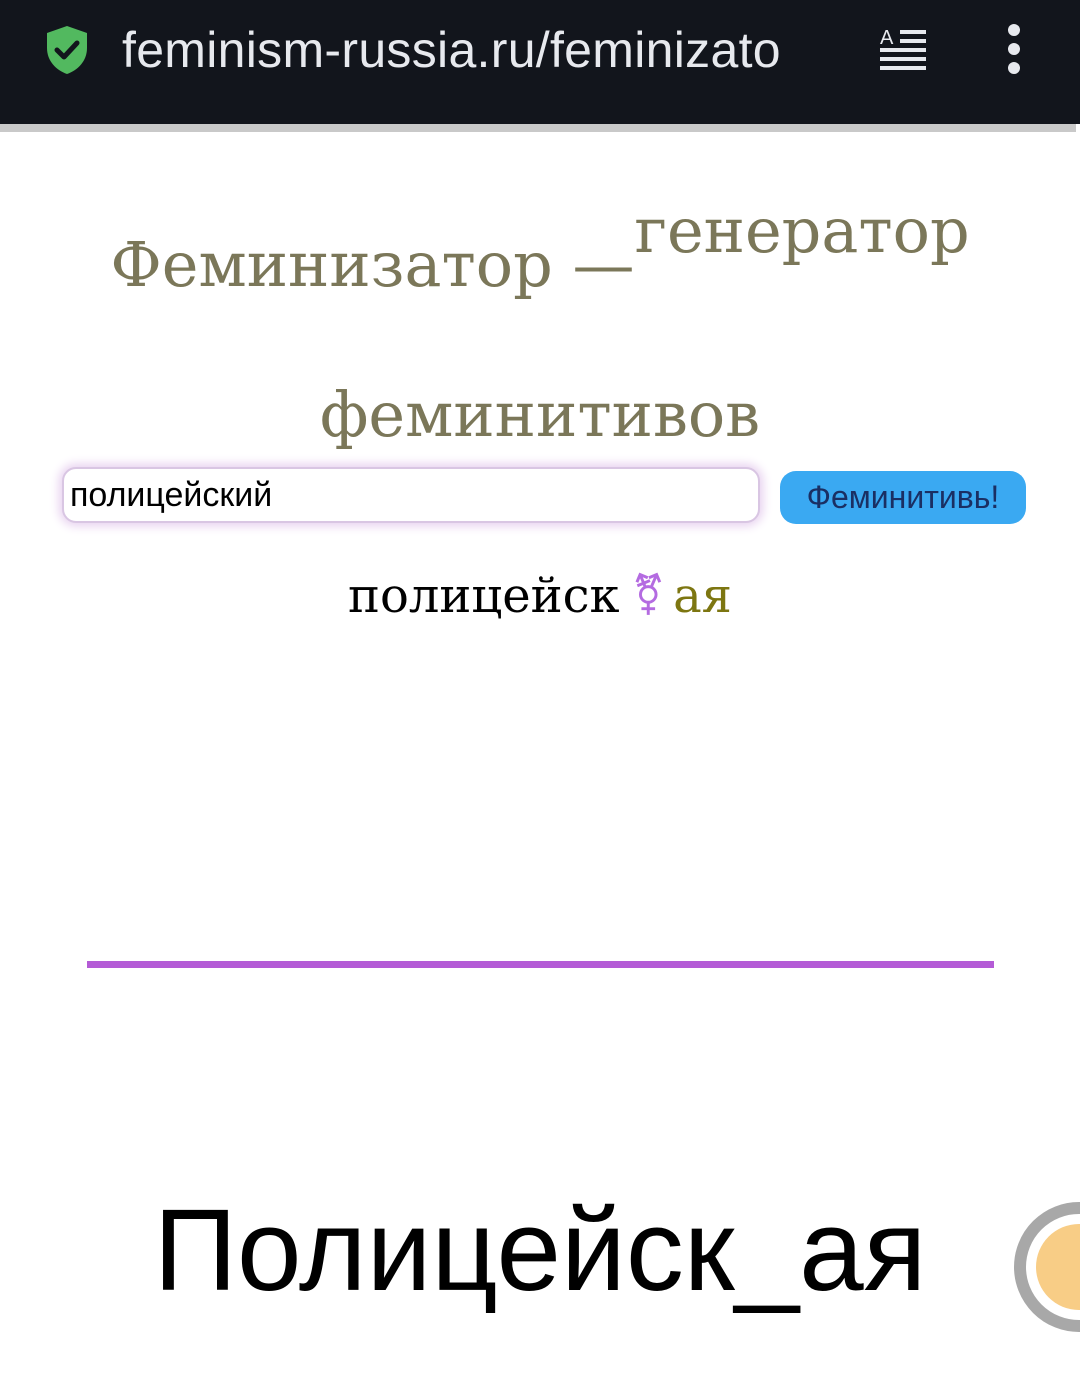 The width and height of the screenshot is (1080, 1373). Describe the element at coordinates (486, 50) in the screenshot. I see `url-text: feminism-russia.ru/feminizato` at that location.